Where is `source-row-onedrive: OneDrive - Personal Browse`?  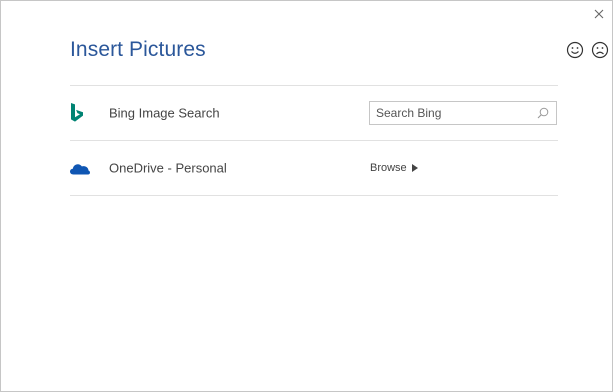 source-row-onedrive: OneDrive - Personal Browse is located at coordinates (314, 168).